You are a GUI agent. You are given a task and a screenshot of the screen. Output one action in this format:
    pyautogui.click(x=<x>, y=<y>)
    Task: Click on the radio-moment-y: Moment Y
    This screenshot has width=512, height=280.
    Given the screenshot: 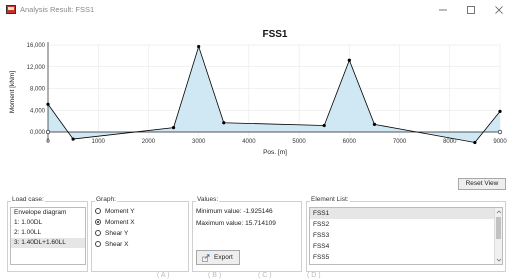 What is the action you would take?
    pyautogui.click(x=115, y=212)
    